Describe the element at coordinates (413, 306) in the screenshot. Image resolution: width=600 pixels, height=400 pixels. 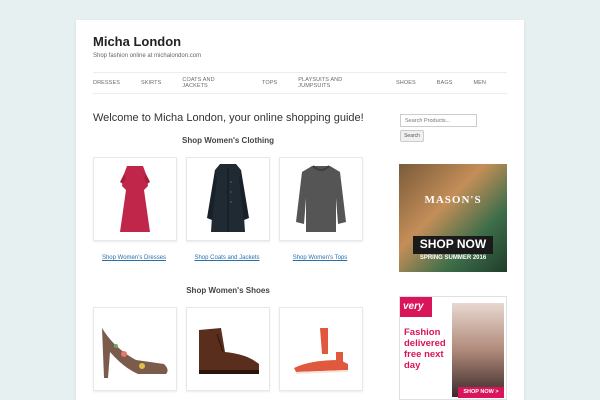
I see `very-logo: very` at that location.